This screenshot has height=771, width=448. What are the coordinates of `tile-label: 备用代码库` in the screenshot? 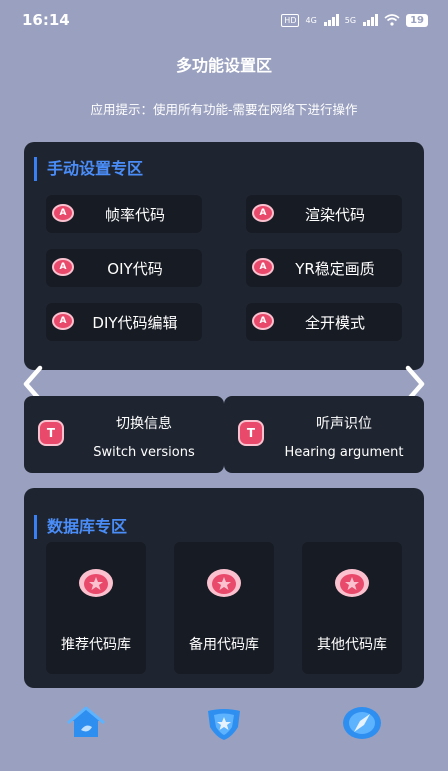 It's located at (224, 645).